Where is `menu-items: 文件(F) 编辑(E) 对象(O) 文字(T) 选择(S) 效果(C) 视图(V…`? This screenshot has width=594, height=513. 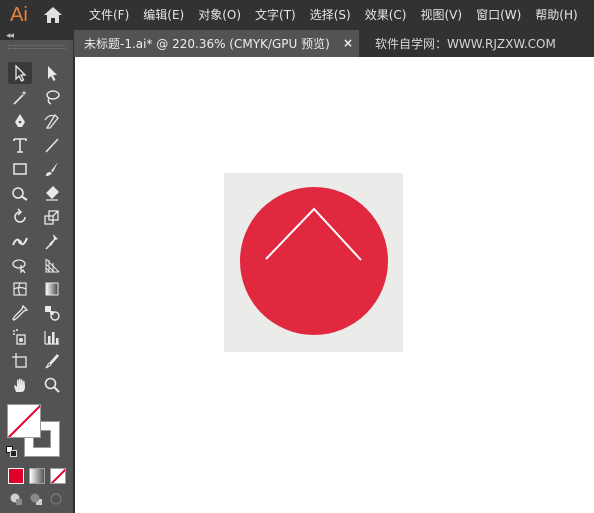
menu-items: 文件(F) 编辑(E) 对象(O) 文字(T) 选择(S) 效果(C) 视图(V… is located at coordinates (333, 15).